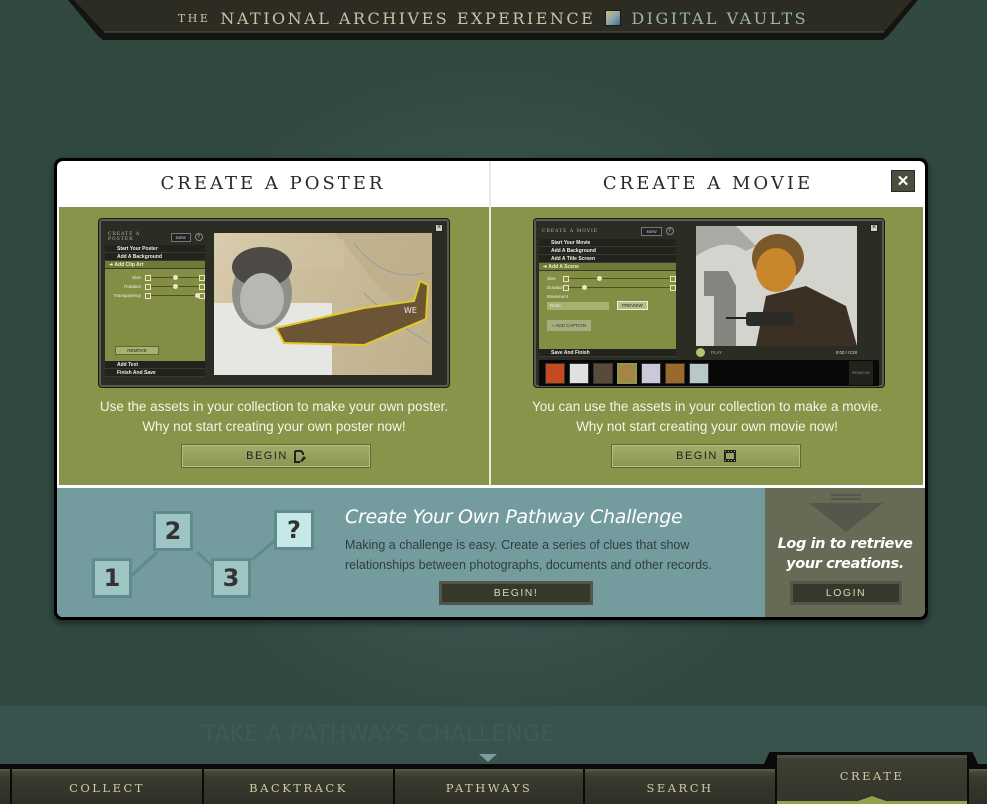  I want to click on login-prompt: Log in to retrieve your creations., so click(845, 554).